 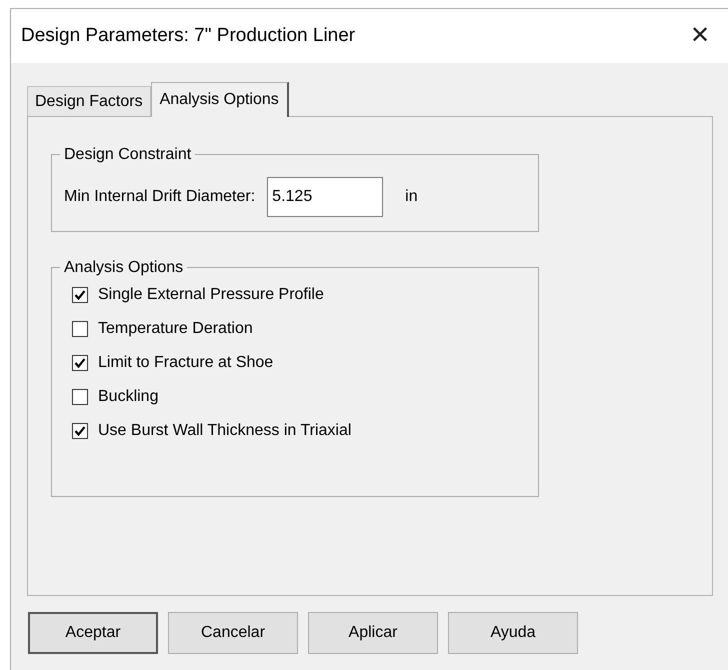 I want to click on checkbox-label: Buckling, so click(x=128, y=397).